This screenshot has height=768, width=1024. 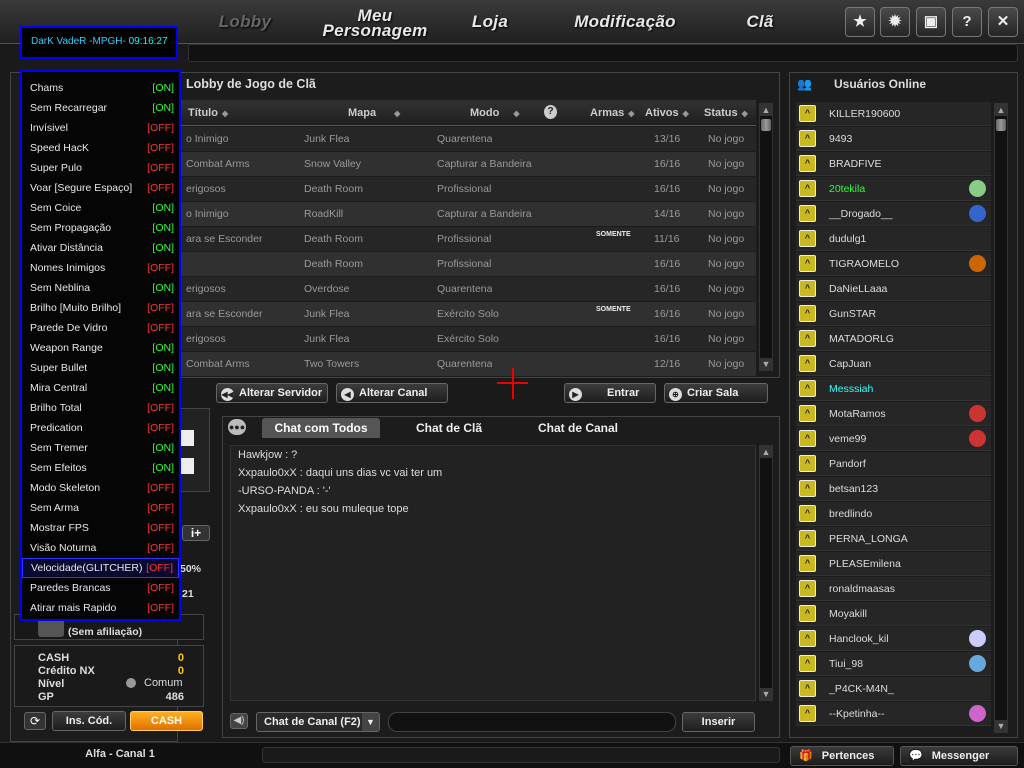 I want to click on tab-loja: Loja, so click(x=490, y=22).